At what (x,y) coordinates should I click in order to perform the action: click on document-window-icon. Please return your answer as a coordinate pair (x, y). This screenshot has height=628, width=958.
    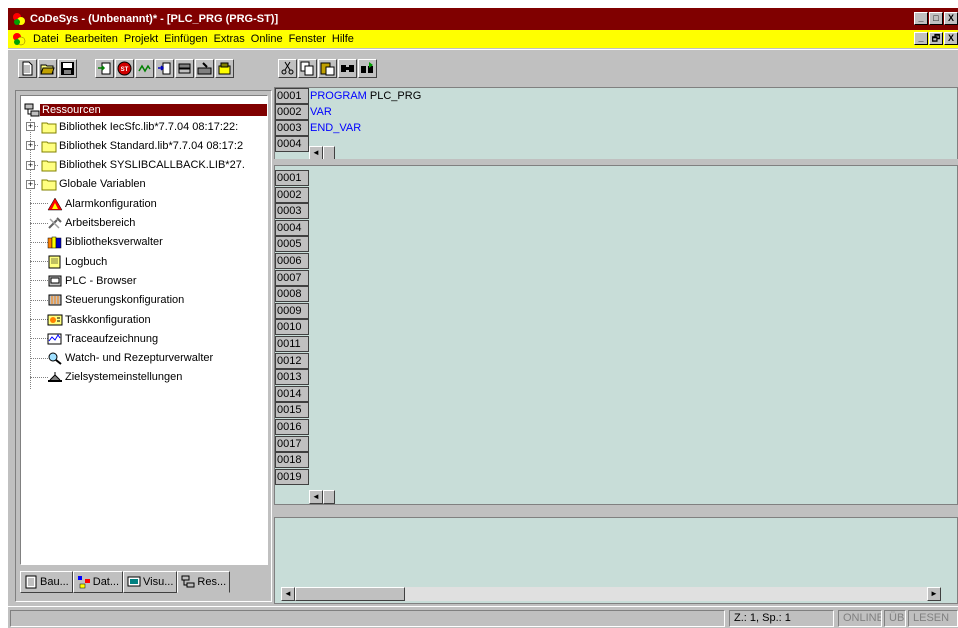
    Looking at the image, I should click on (19, 39).